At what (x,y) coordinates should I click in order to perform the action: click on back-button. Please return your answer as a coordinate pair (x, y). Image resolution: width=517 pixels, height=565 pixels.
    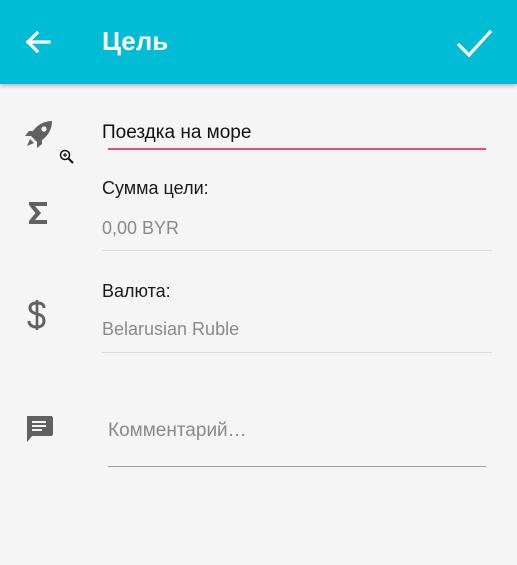
    Looking at the image, I should click on (38, 42).